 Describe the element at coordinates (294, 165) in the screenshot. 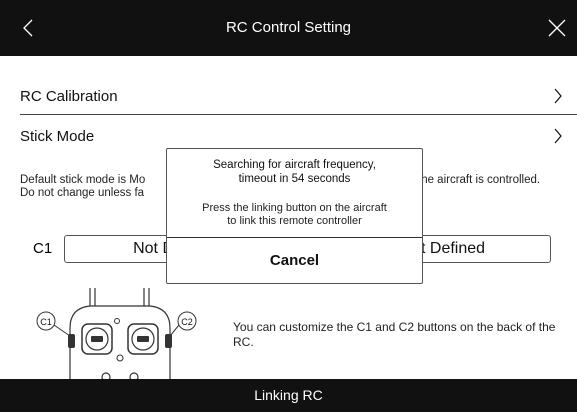

I see `dialog-message-line1: Searching for aircraft frequency,` at that location.